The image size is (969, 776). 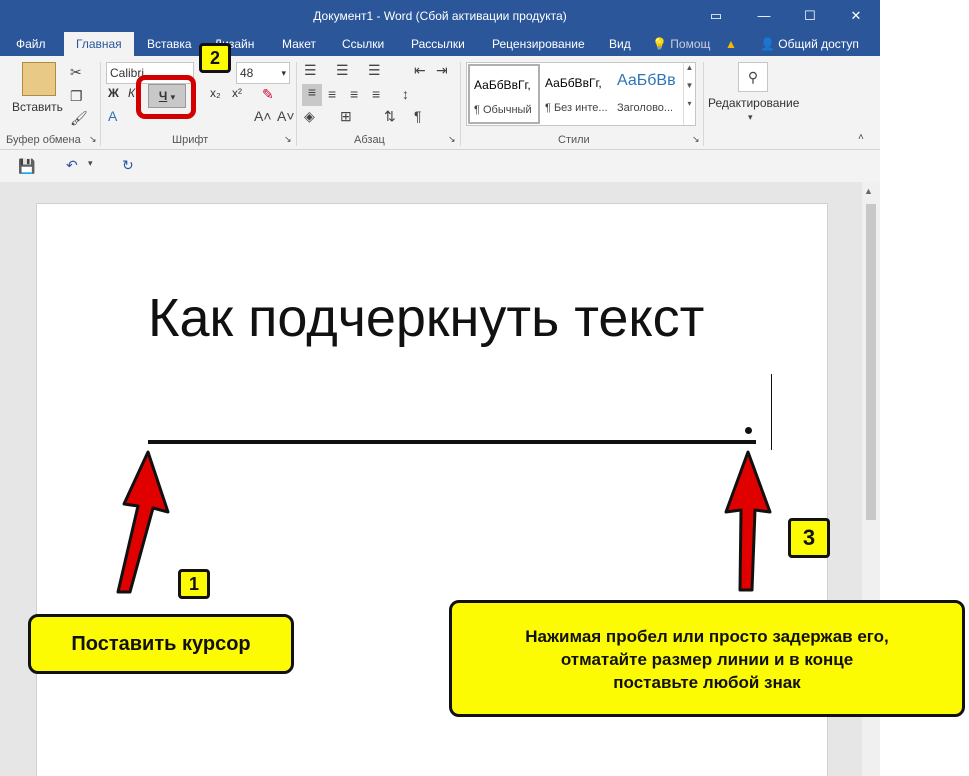 What do you see at coordinates (707, 682) in the screenshot?
I see `callout-line: поставьте любой знак` at bounding box center [707, 682].